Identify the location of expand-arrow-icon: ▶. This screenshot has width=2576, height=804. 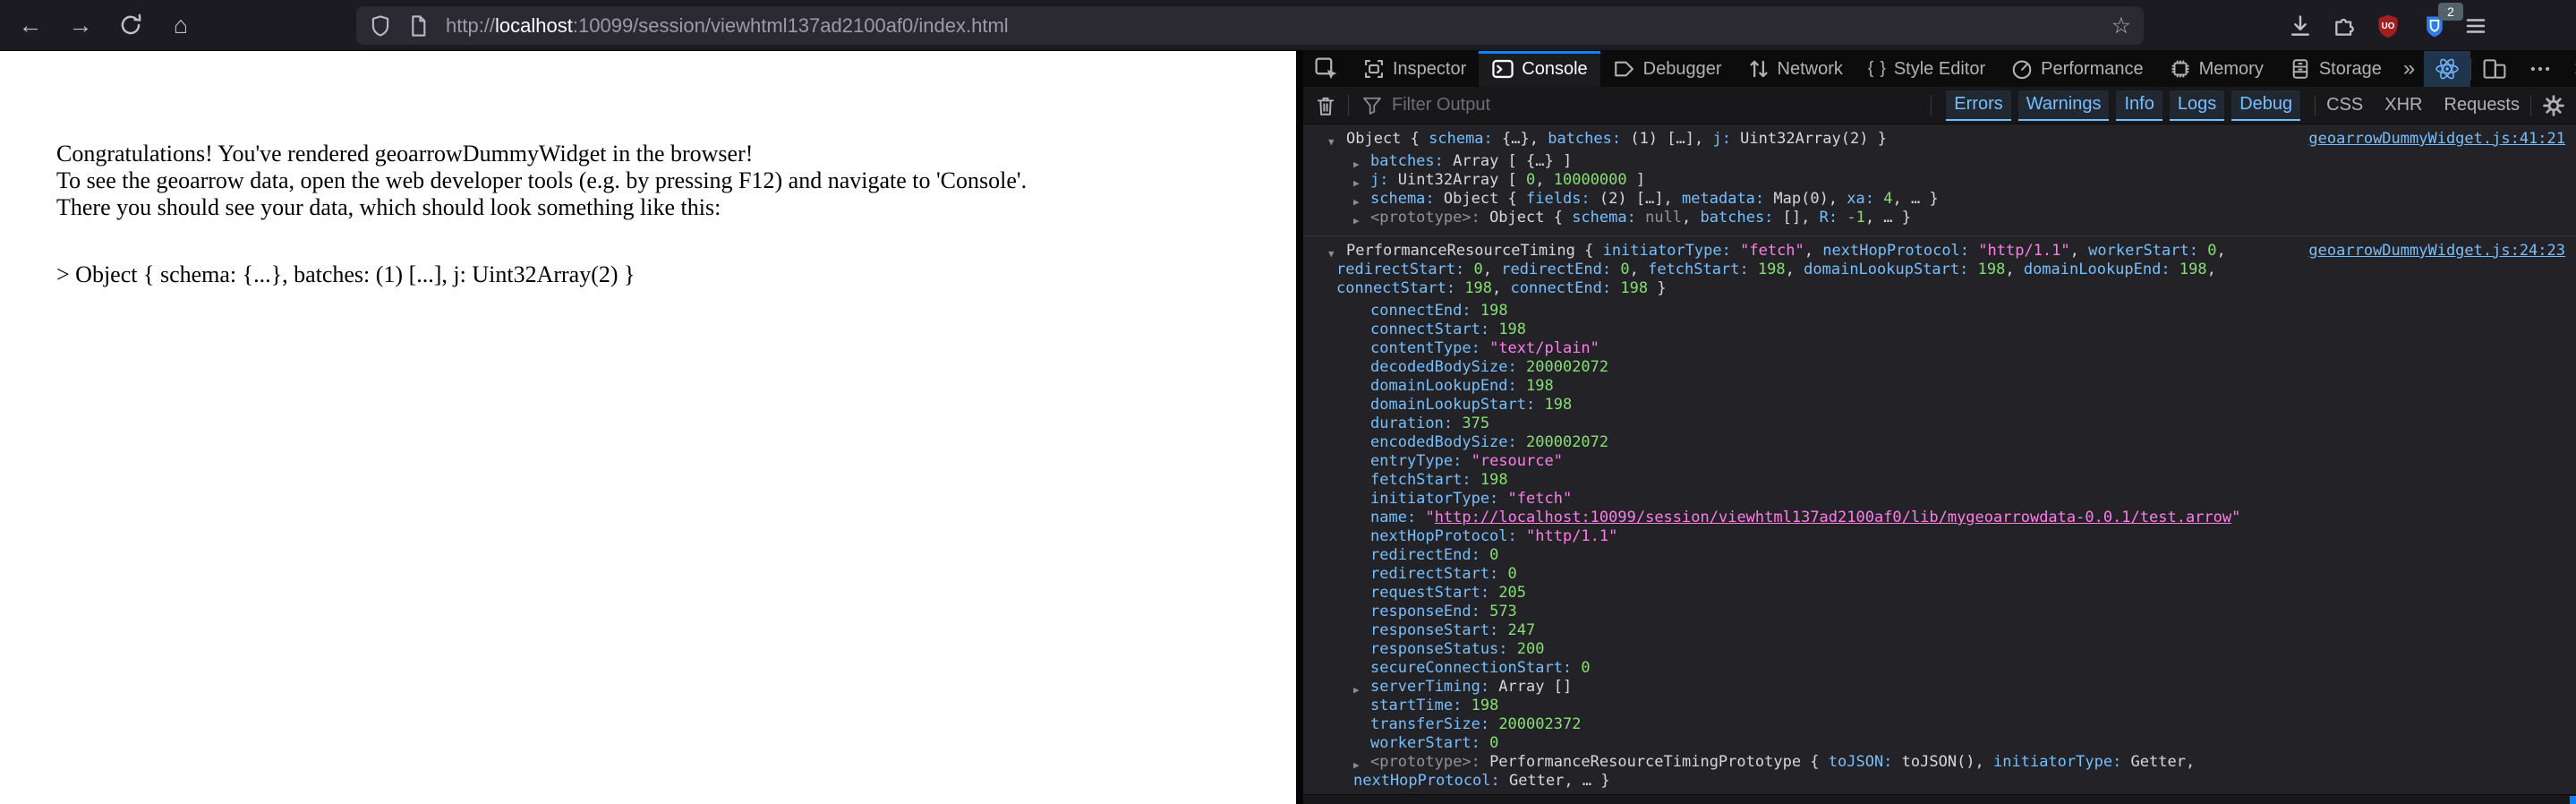
(1356, 220).